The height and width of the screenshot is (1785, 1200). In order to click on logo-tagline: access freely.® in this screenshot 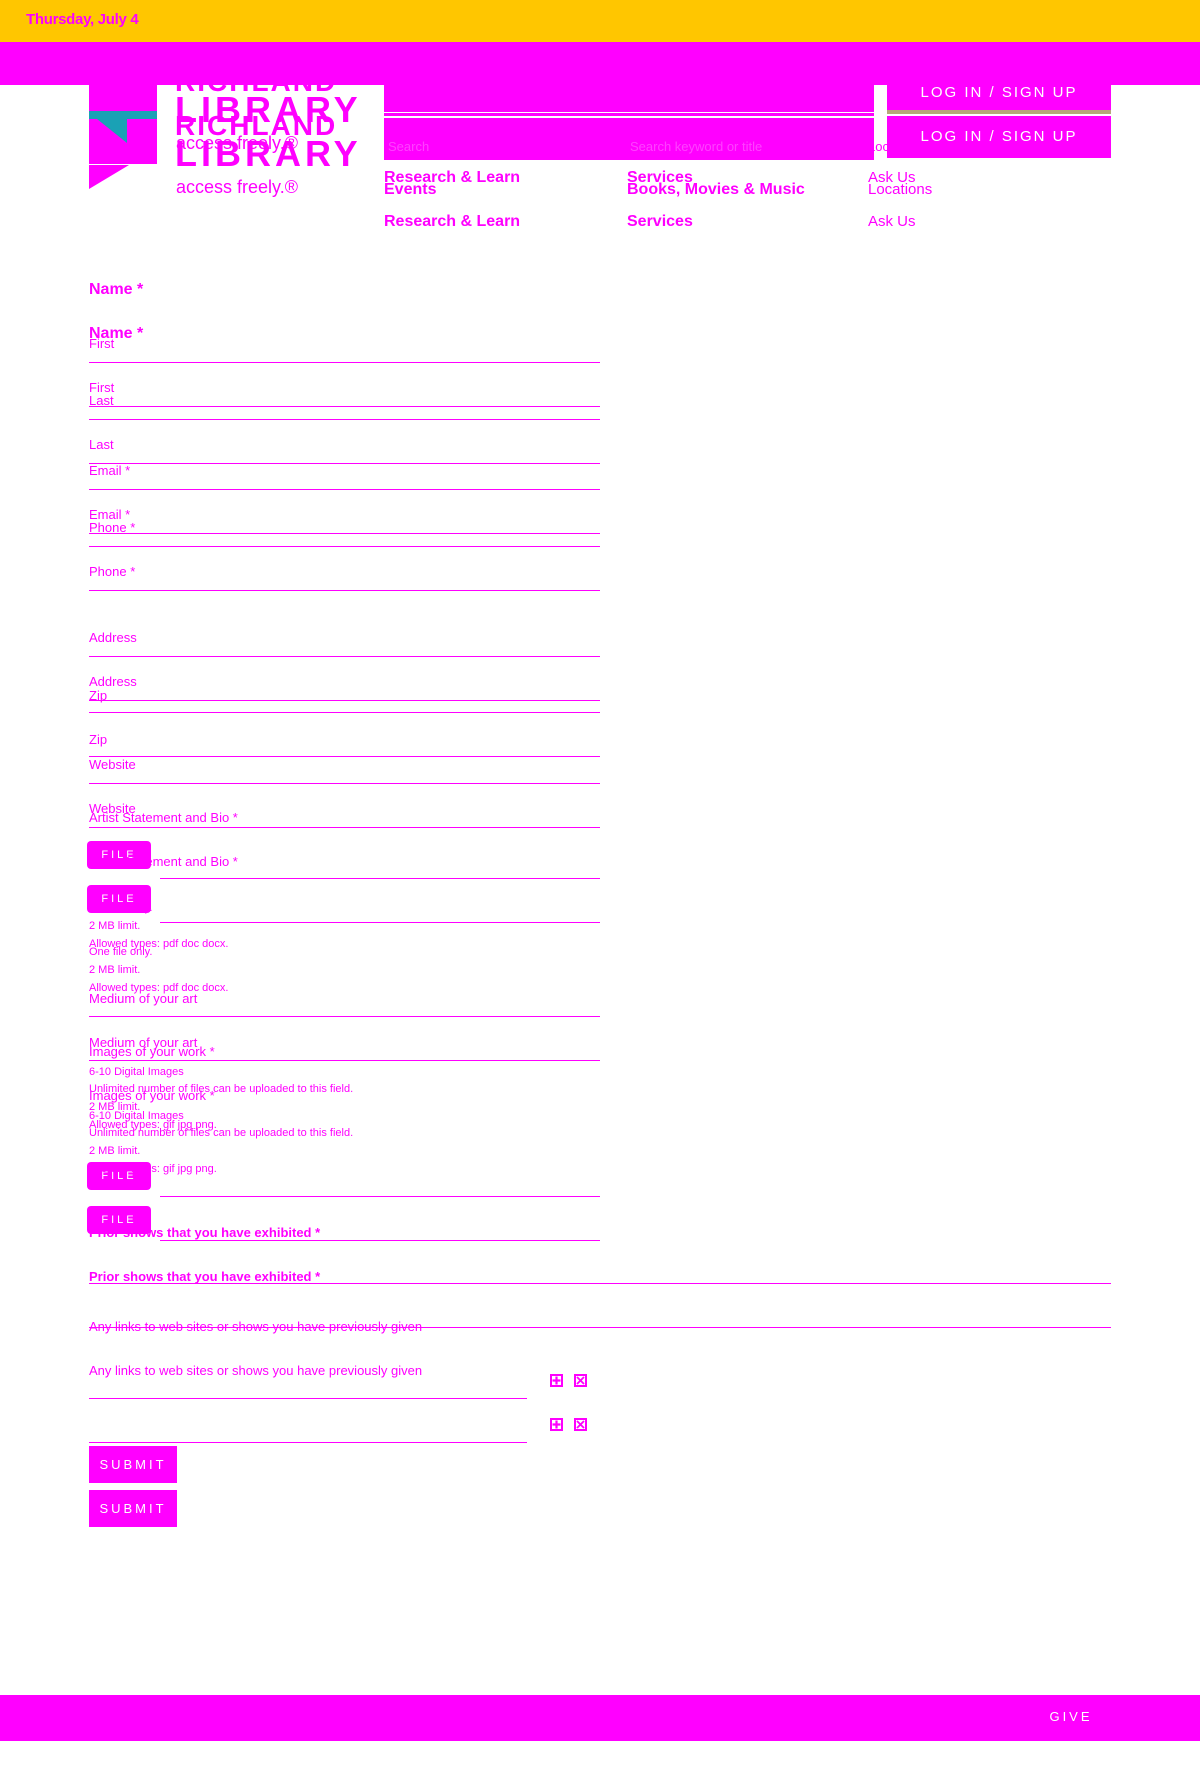, I will do `click(237, 187)`.